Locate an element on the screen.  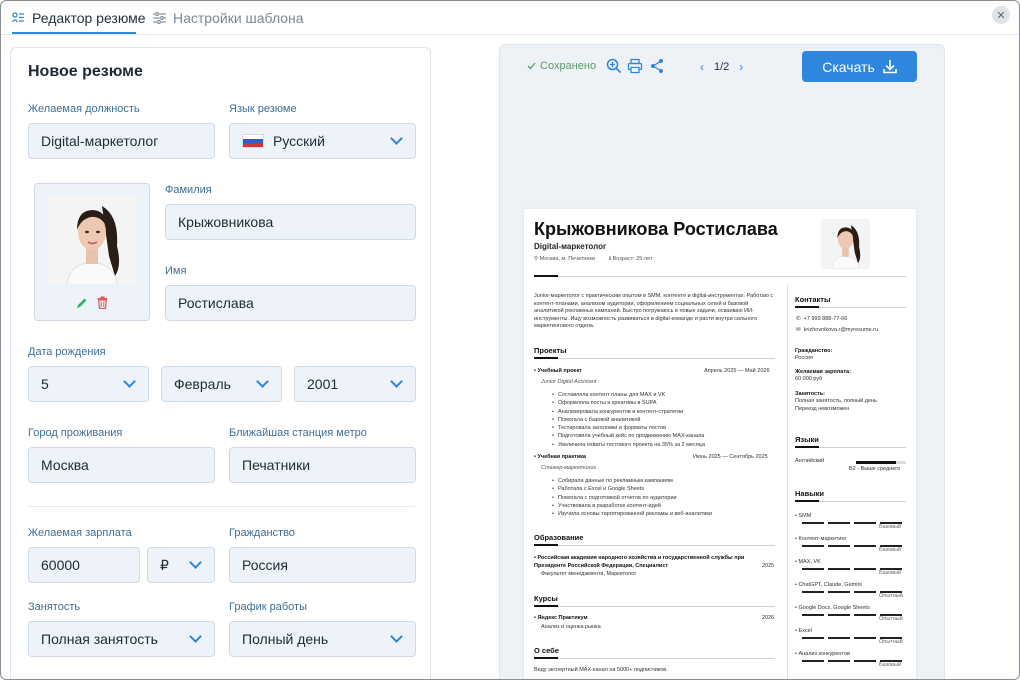
russia-flag-icon is located at coordinates (253, 141).